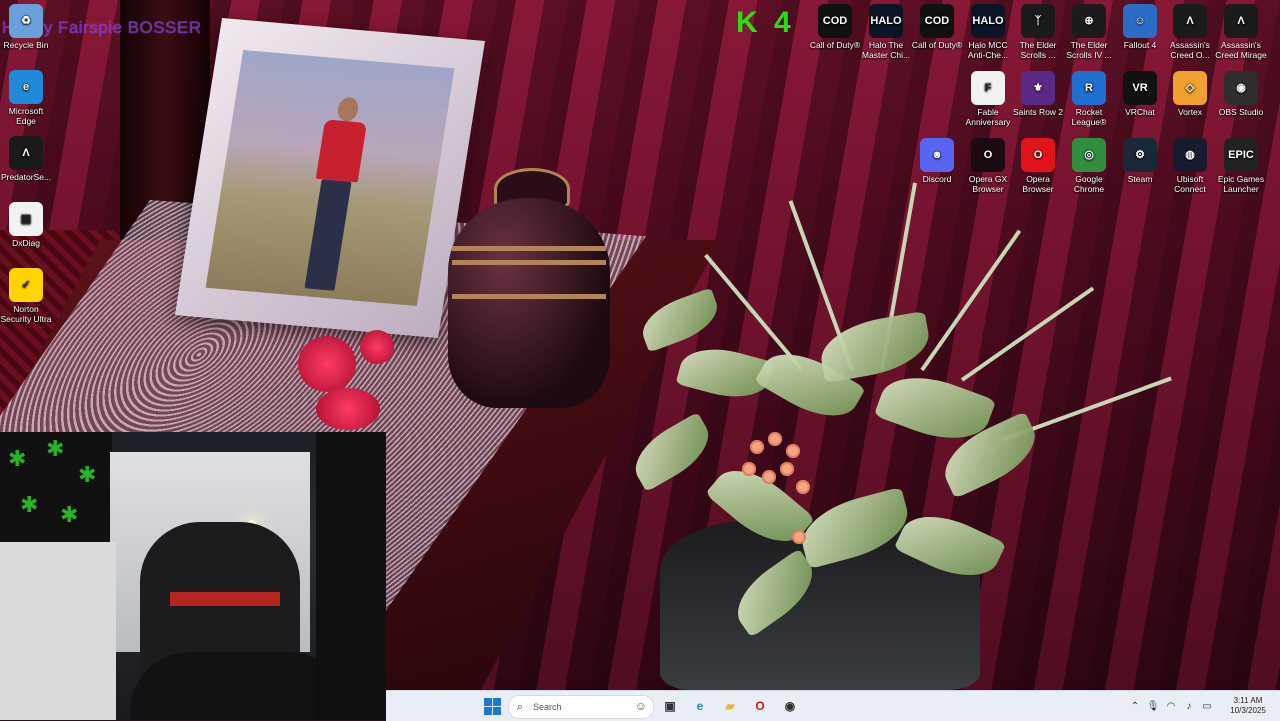  I want to click on halo-mcc-icon: HALO, so click(886, 21).